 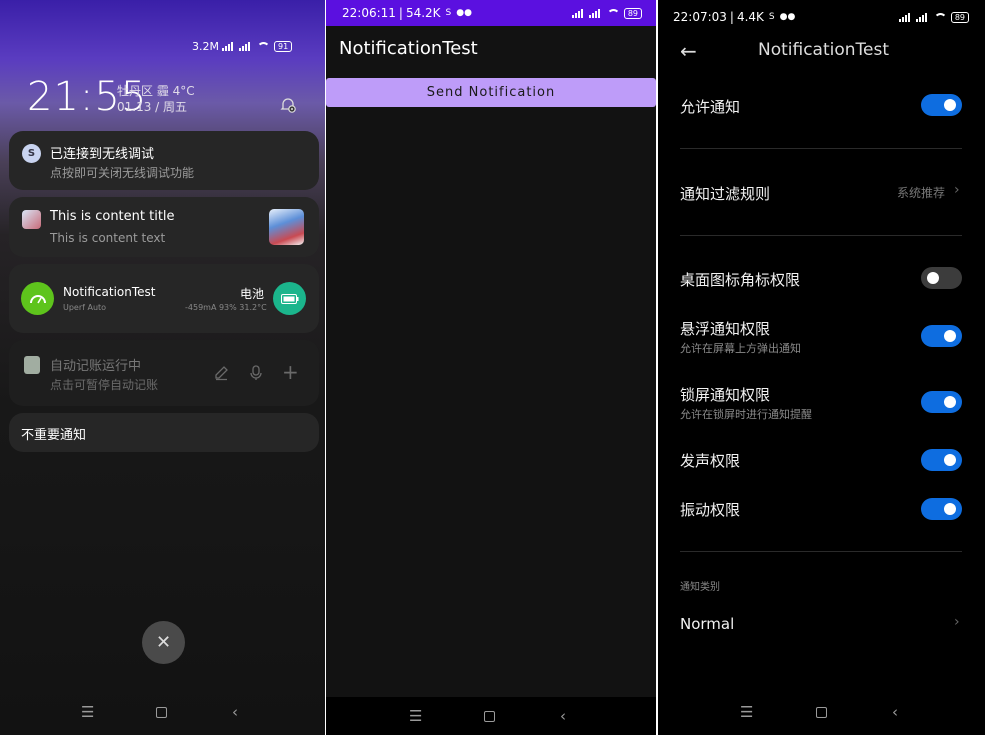 What do you see at coordinates (408, 48) in the screenshot?
I see `app-title: NotificationTest` at bounding box center [408, 48].